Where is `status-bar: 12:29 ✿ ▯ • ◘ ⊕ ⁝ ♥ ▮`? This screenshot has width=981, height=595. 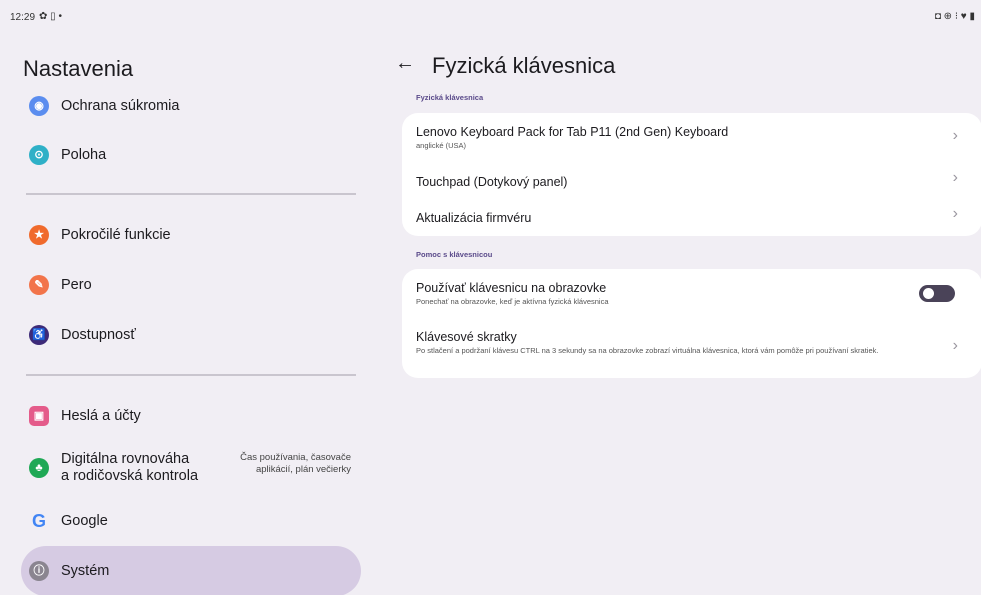
status-bar: 12:29 ✿ ▯ • ◘ ⊕ ⁝ ♥ ▮ is located at coordinates (490, 17).